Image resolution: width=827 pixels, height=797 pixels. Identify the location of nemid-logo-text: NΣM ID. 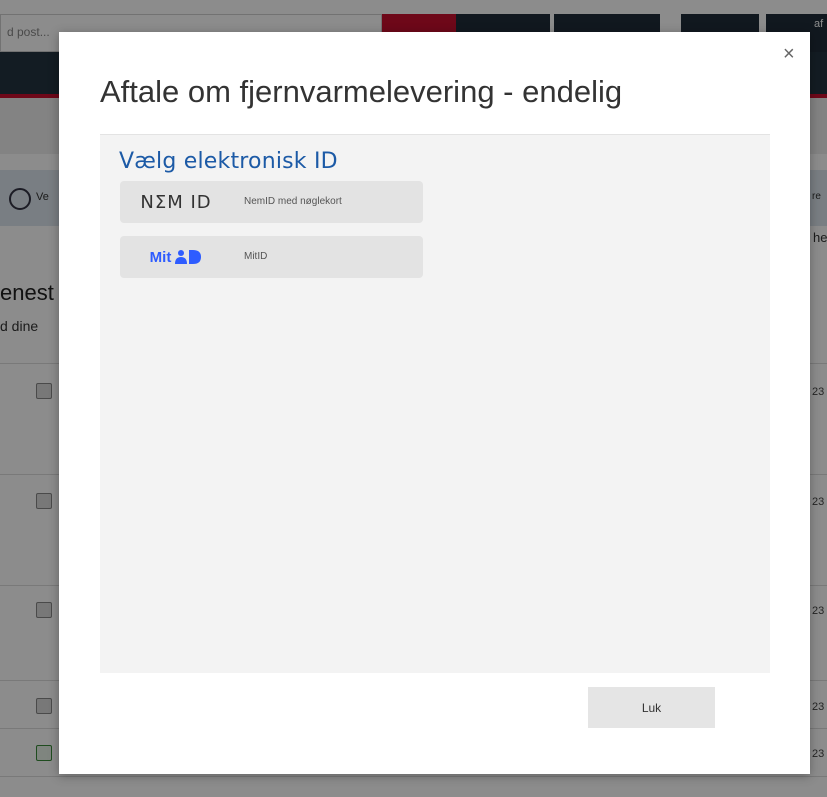
(176, 202).